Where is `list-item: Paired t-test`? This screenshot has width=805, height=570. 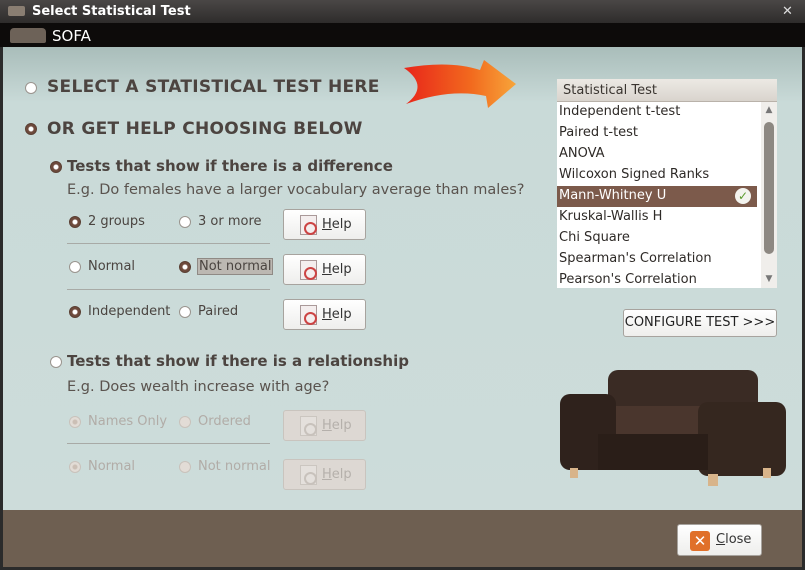
list-item: Paired t-test is located at coordinates (657, 133).